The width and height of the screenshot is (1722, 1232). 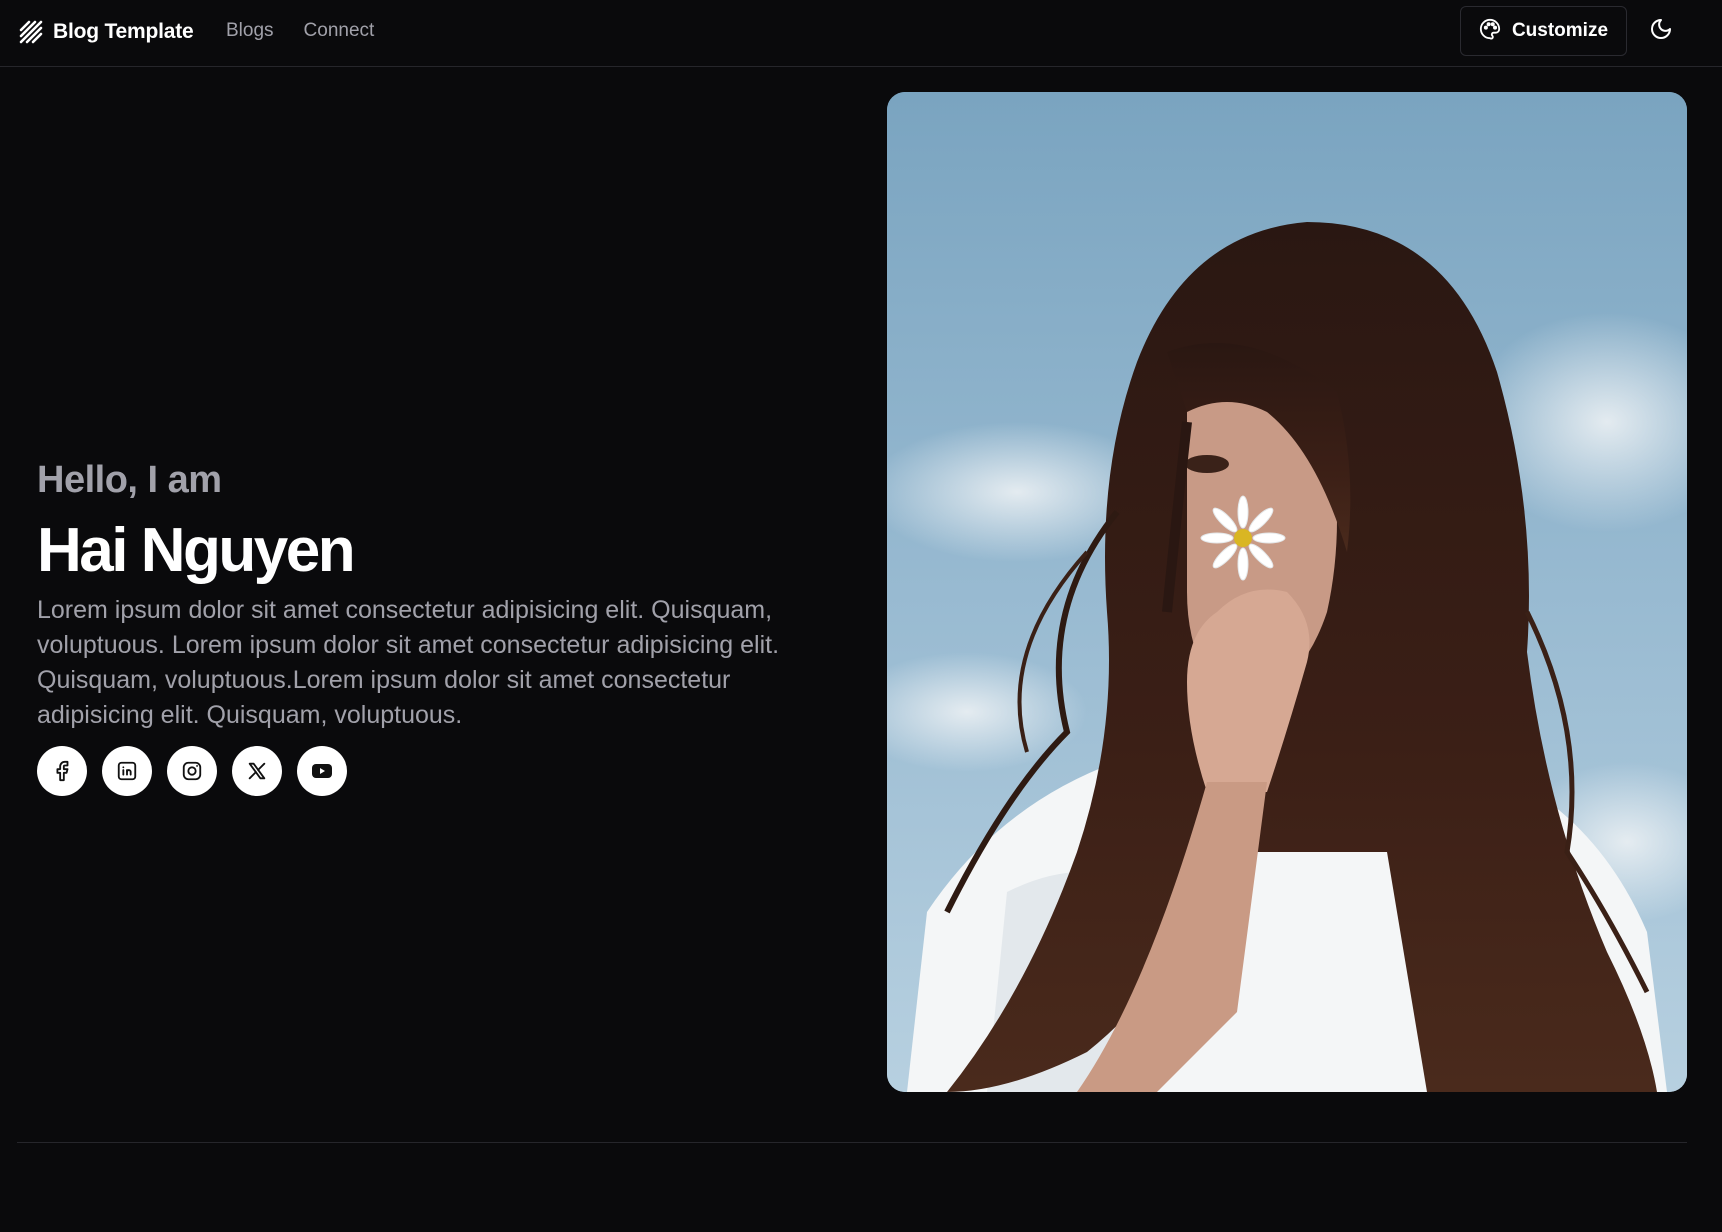 I want to click on footer-divider, so click(x=852, y=1142).